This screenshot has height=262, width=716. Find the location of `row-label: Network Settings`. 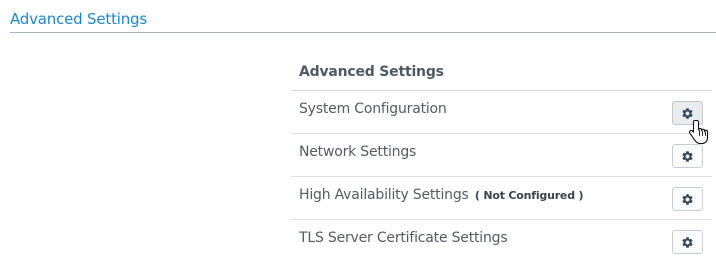

row-label: Network Settings is located at coordinates (357, 152).